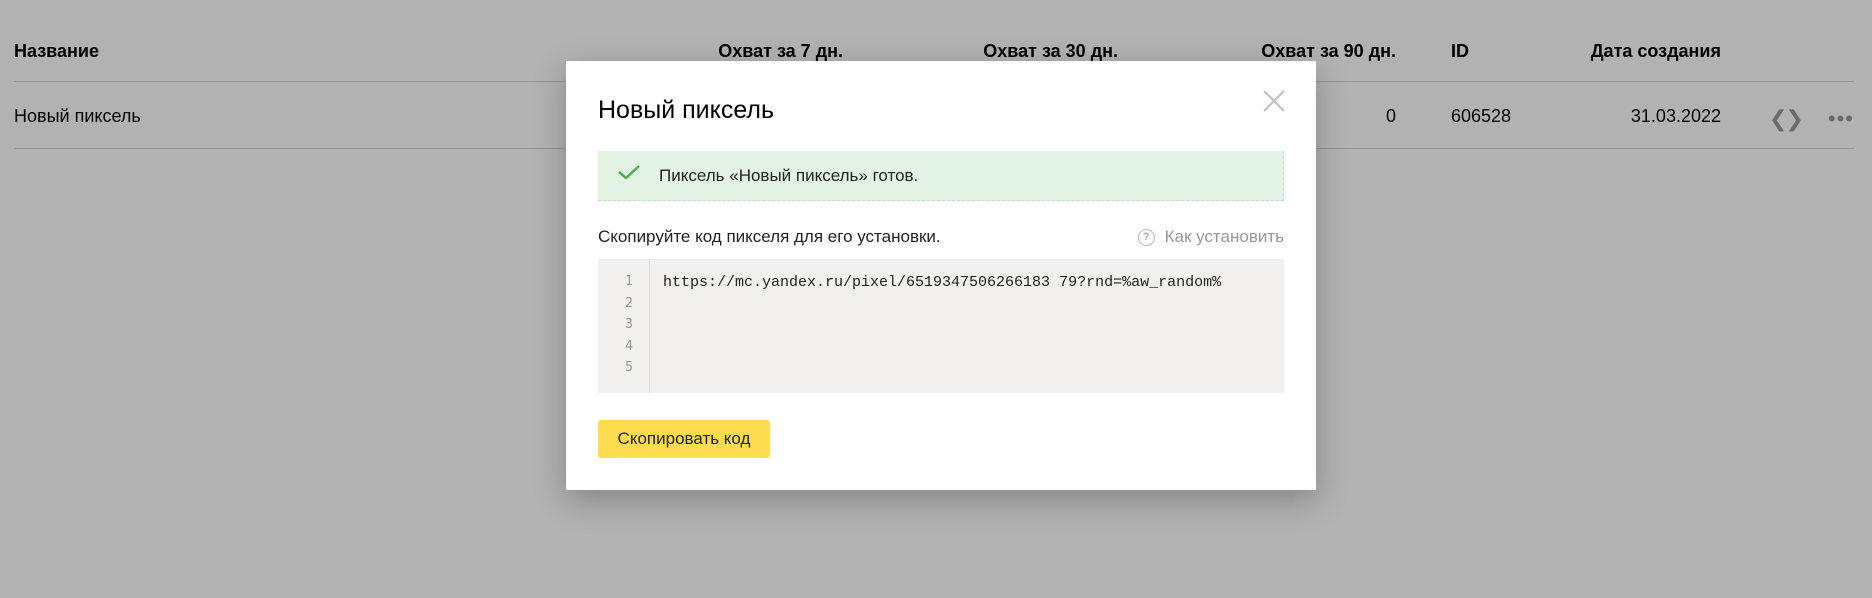  What do you see at coordinates (629, 172) in the screenshot?
I see `checkmark-icon` at bounding box center [629, 172].